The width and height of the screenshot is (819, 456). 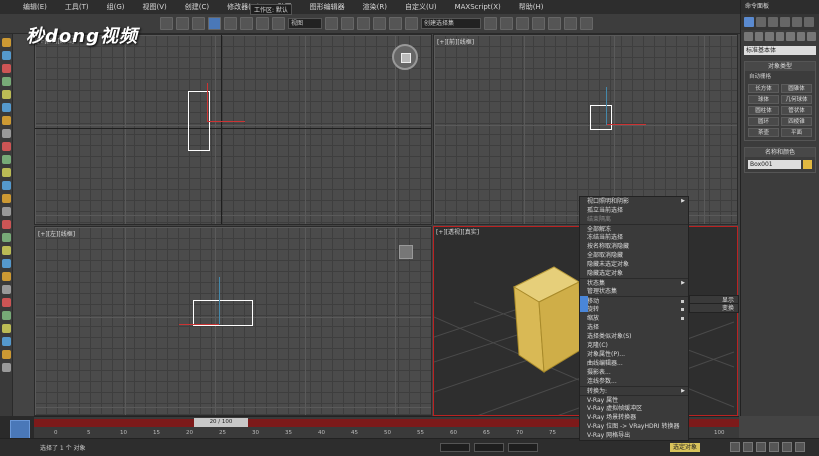 What do you see at coordinates (748, 36) in the screenshot?
I see `geometry-icon` at bounding box center [748, 36].